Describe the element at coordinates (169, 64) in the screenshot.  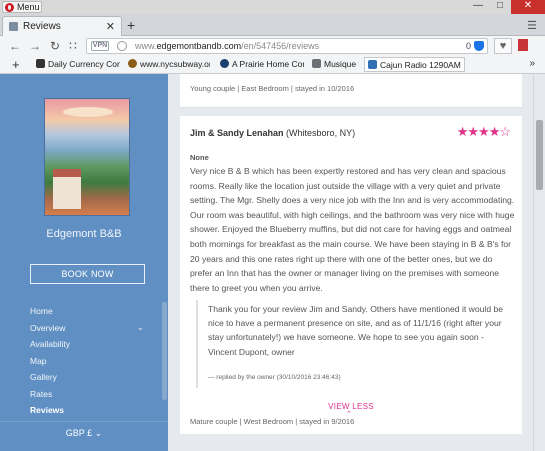
I see `bookmark-item: www.nycsubway.org` at that location.